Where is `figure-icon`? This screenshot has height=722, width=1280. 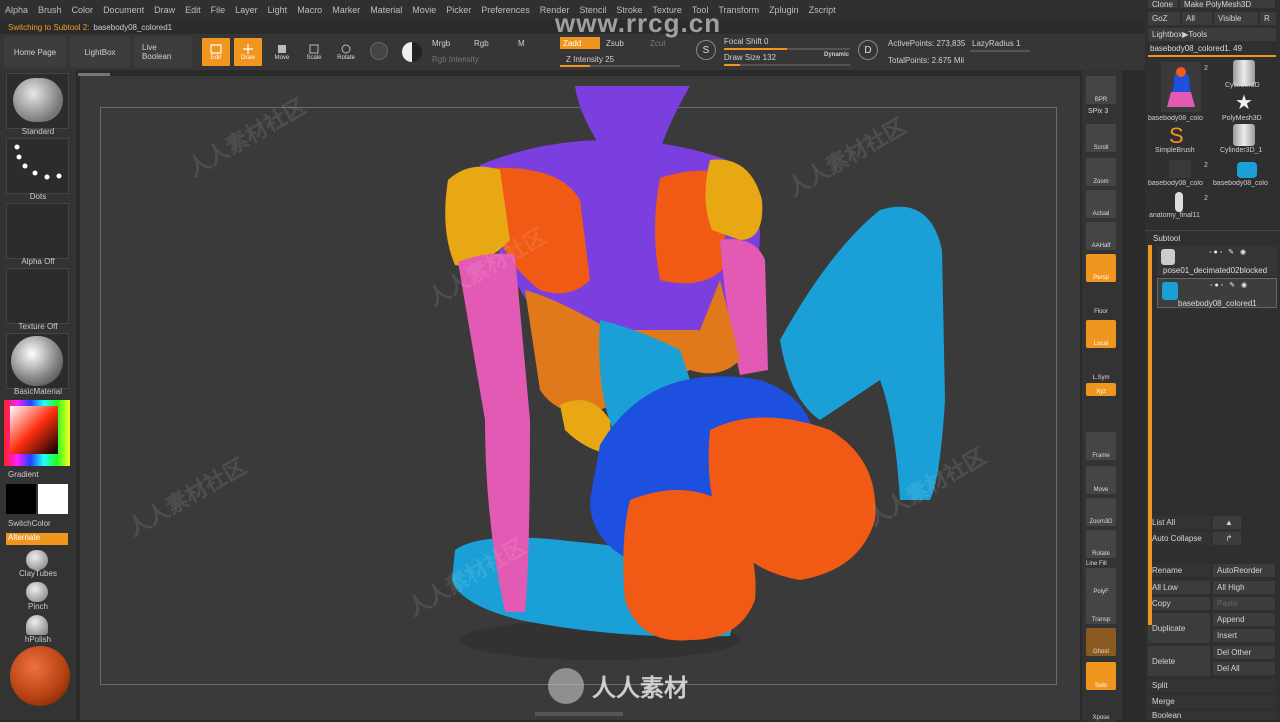
figure-icon is located at coordinates (1181, 87).